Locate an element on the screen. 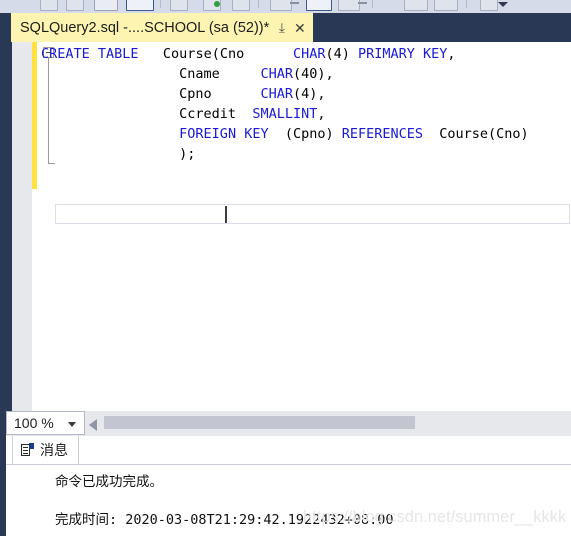 The width and height of the screenshot is (571, 536). zoom-level-dropdown: 100 % is located at coordinates (45, 423).